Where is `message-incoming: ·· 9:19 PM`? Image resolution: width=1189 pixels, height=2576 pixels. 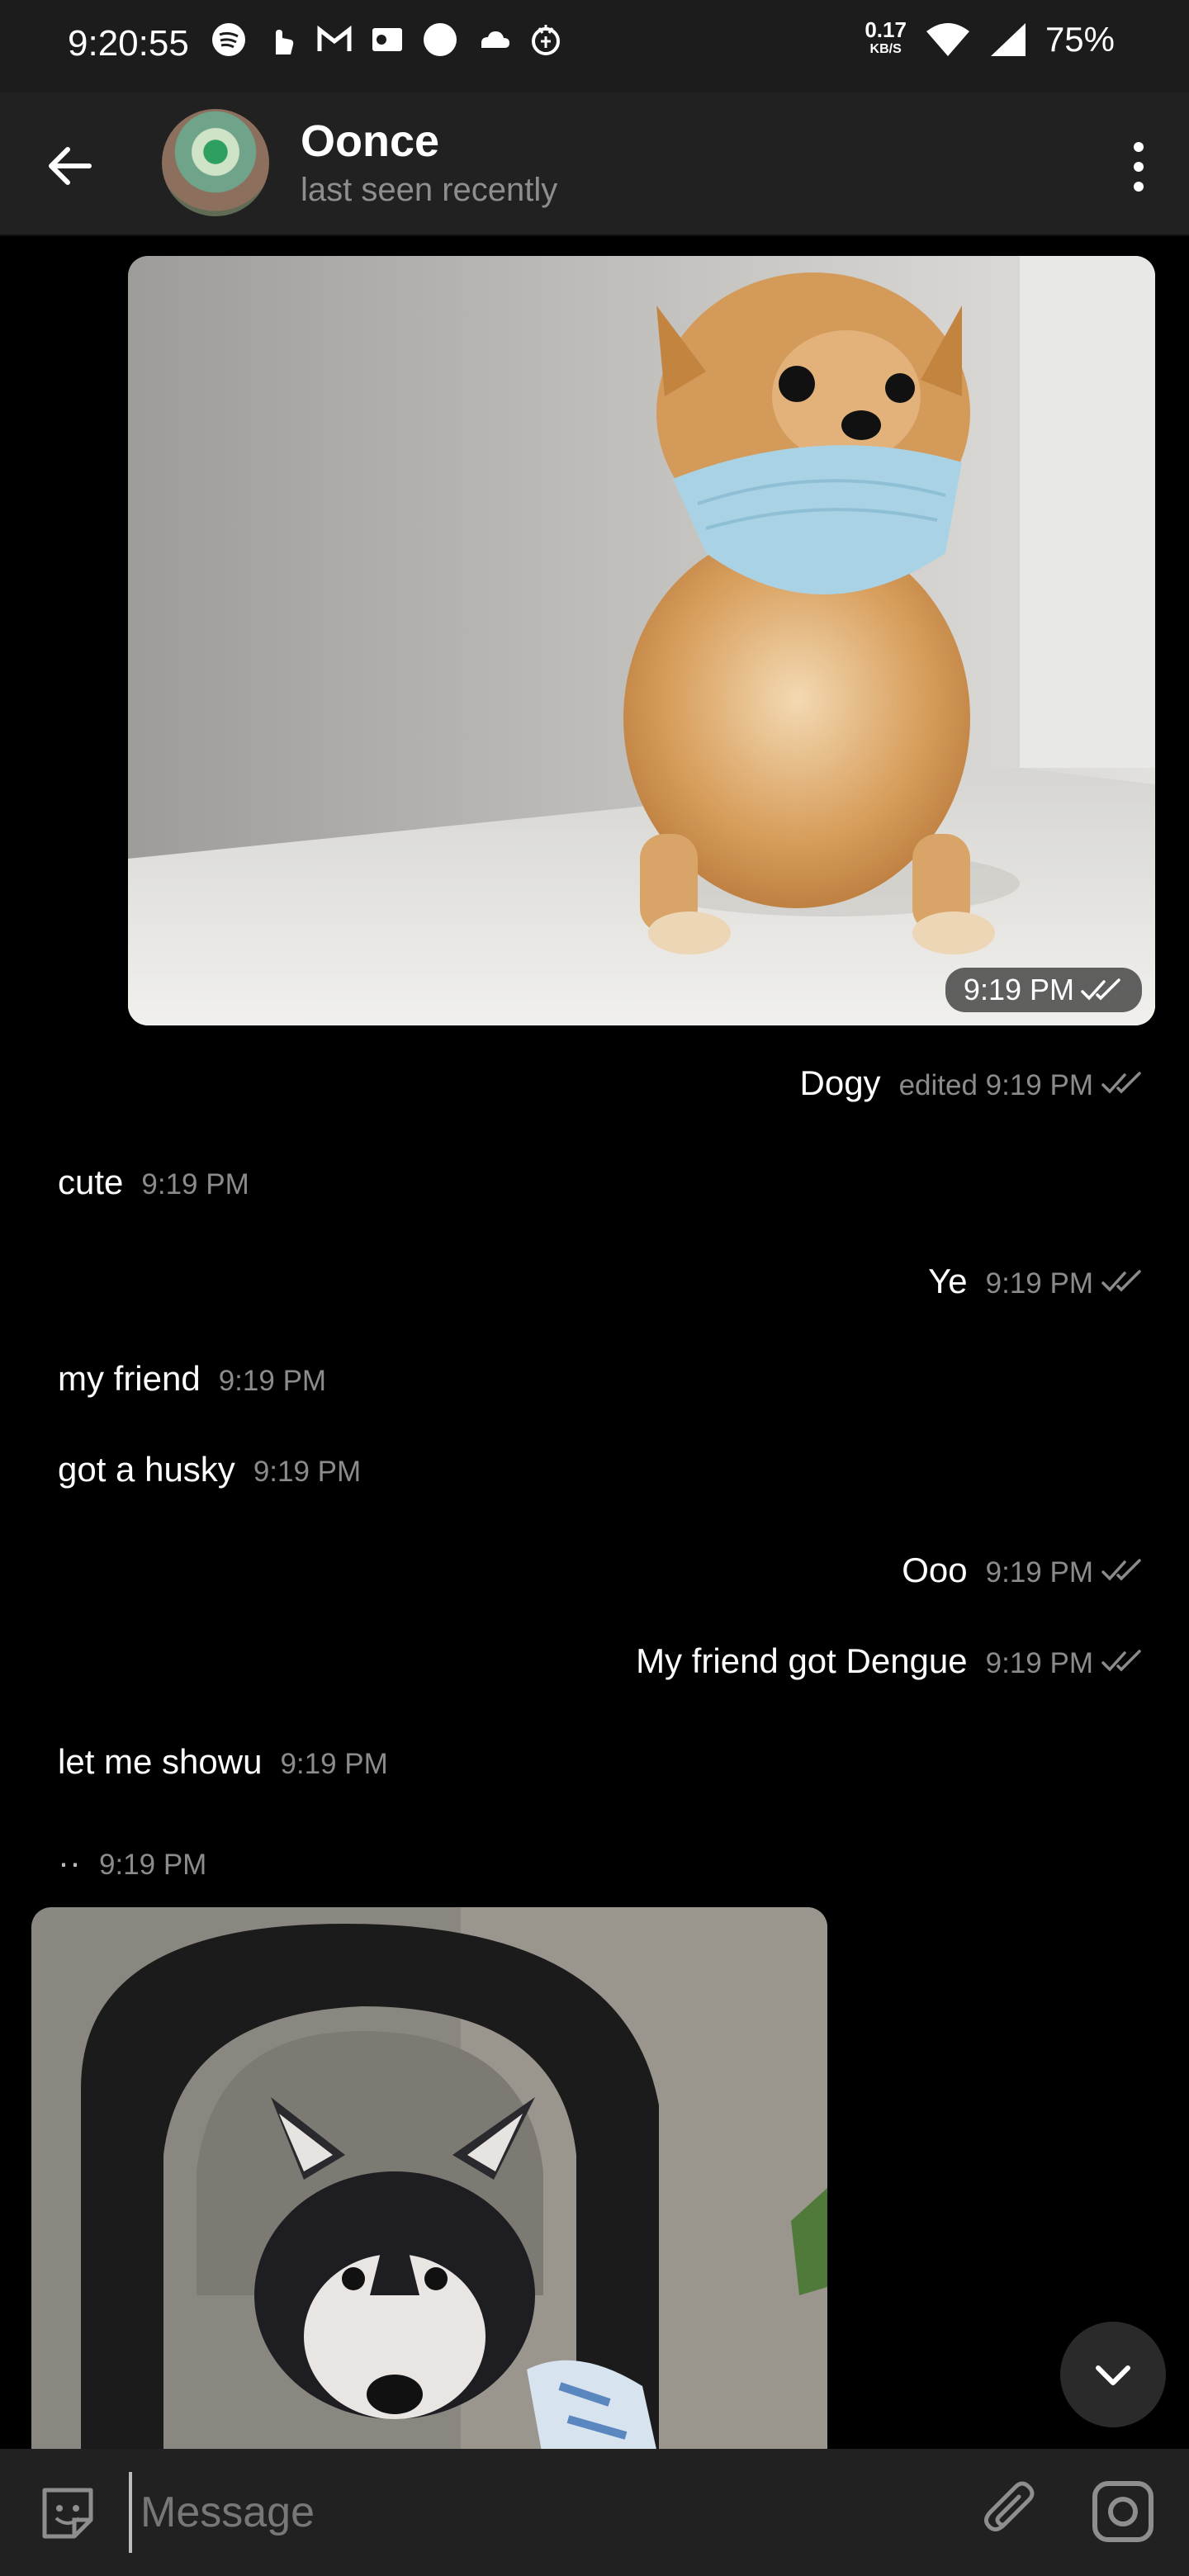 message-incoming: ·· 9:19 PM is located at coordinates (132, 1862).